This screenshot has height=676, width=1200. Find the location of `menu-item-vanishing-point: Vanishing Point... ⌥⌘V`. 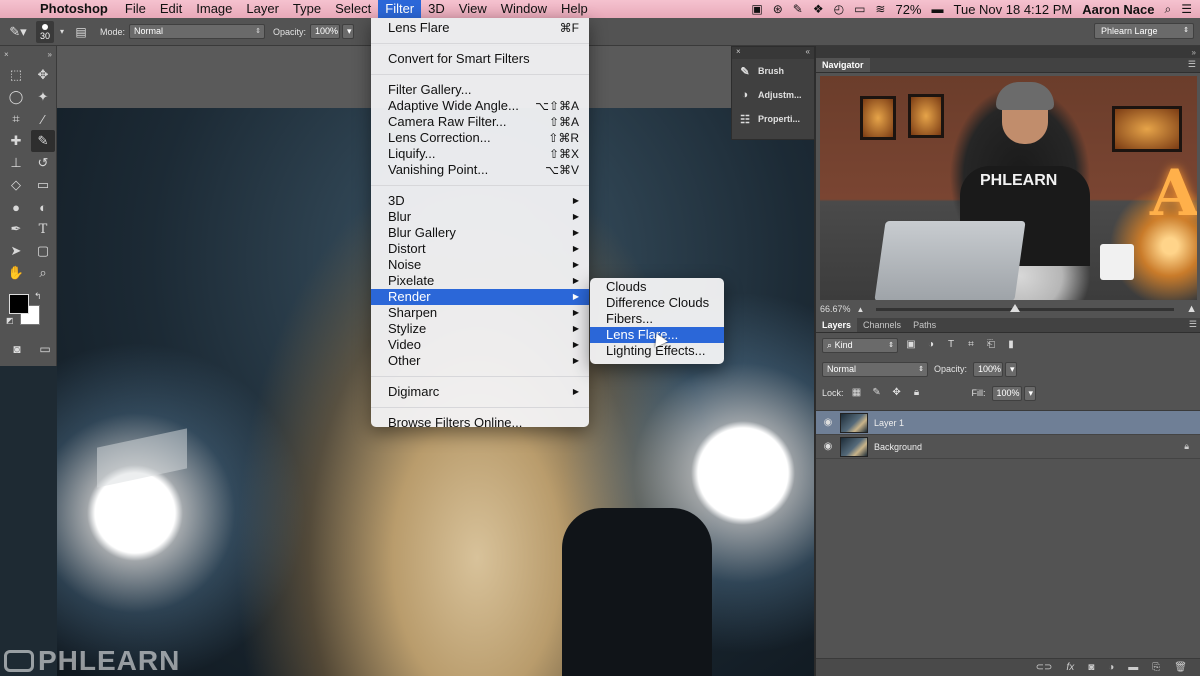

menu-item-vanishing-point: Vanishing Point... ⌥⌘V is located at coordinates (480, 170).